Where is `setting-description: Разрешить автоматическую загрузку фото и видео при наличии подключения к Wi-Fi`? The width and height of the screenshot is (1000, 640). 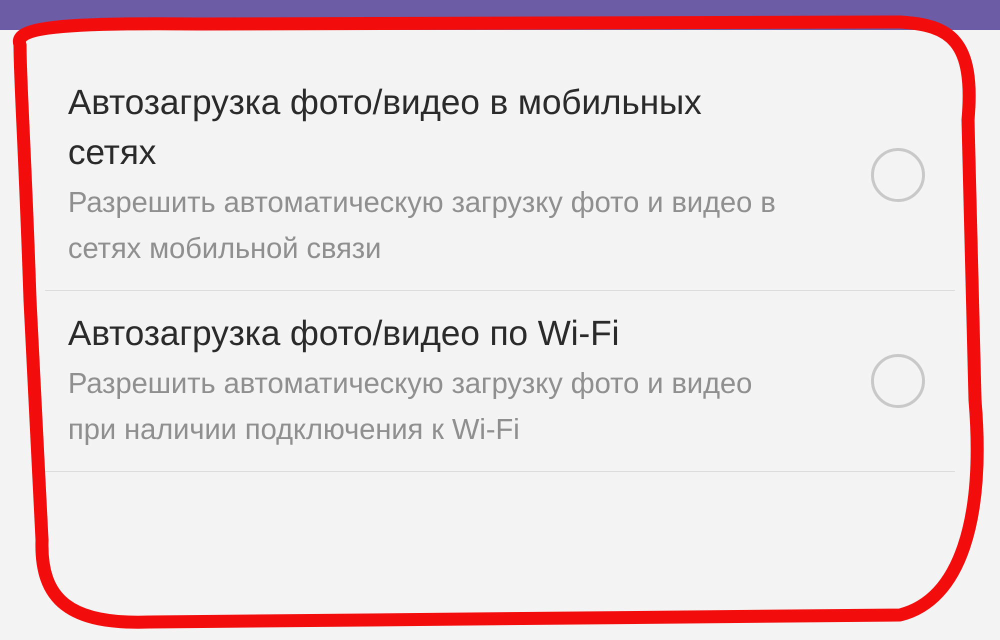
setting-description: Разрешить автоматическую загрузку фото и видео при наличии подключения к Wi-Fi is located at coordinates (411, 407).